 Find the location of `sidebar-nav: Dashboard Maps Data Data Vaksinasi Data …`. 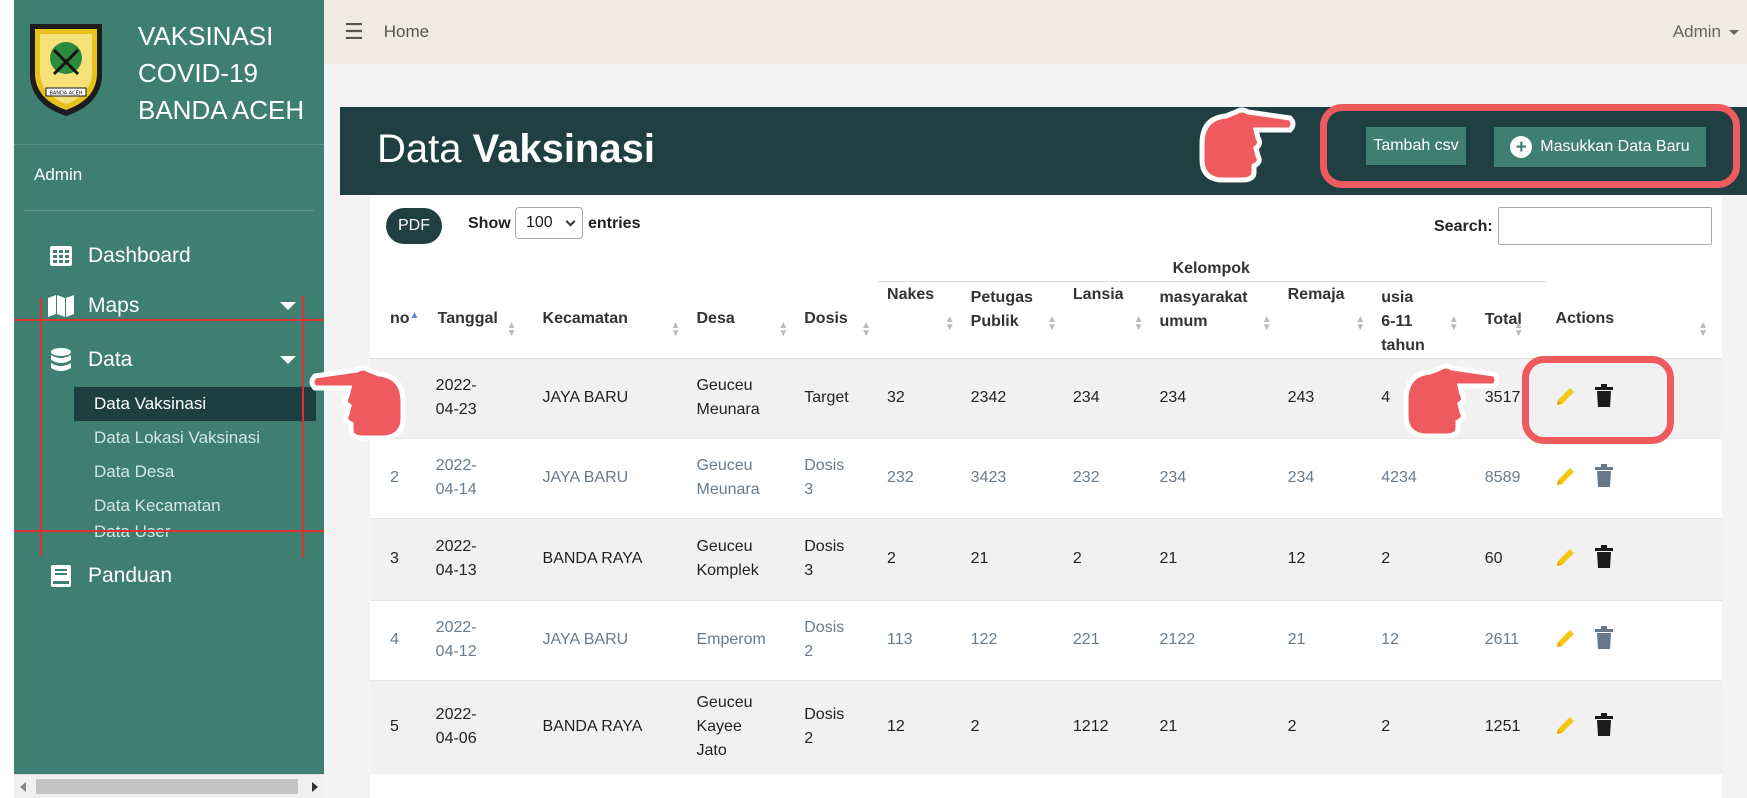

sidebar-nav: Dashboard Maps Data Data Vaksinasi Data … is located at coordinates (169, 406).